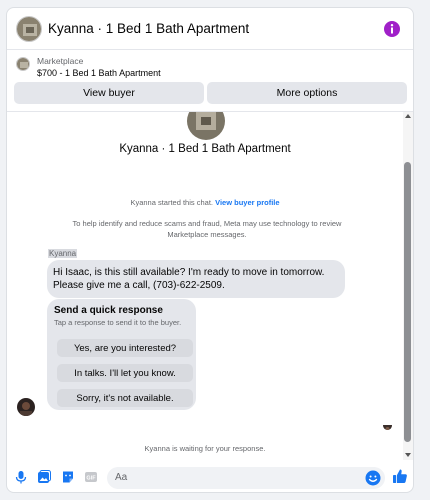 Image resolution: width=430 pixels, height=500 pixels. Describe the element at coordinates (68, 477) in the screenshot. I see `sticker-icon` at that location.